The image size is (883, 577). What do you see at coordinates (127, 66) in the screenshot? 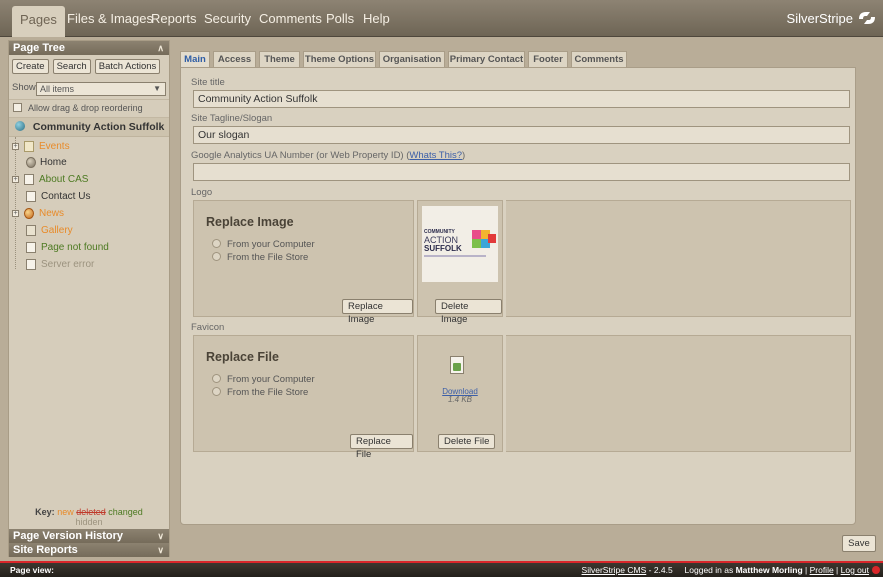
I see `batch-actions-button: Batch Actions` at bounding box center [127, 66].